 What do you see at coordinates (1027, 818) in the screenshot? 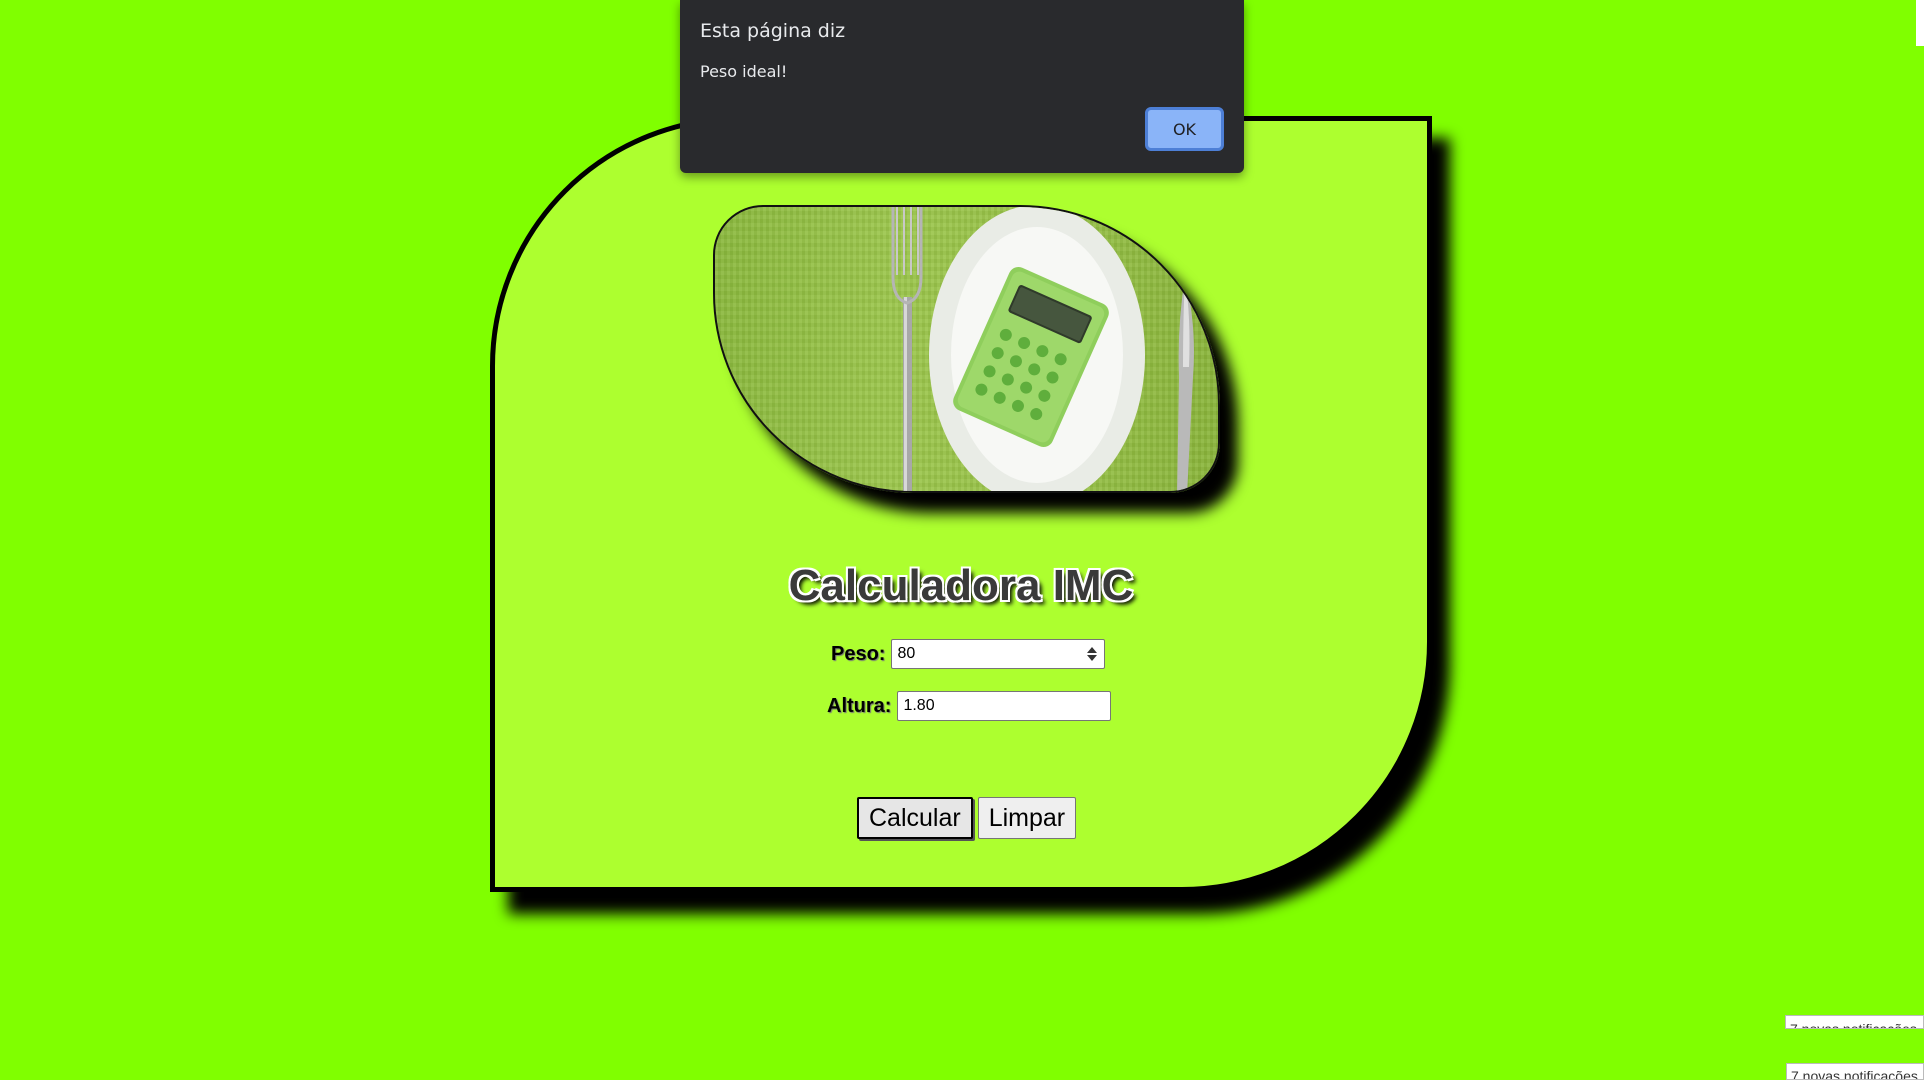
I see `limpar-button: Limpar` at bounding box center [1027, 818].